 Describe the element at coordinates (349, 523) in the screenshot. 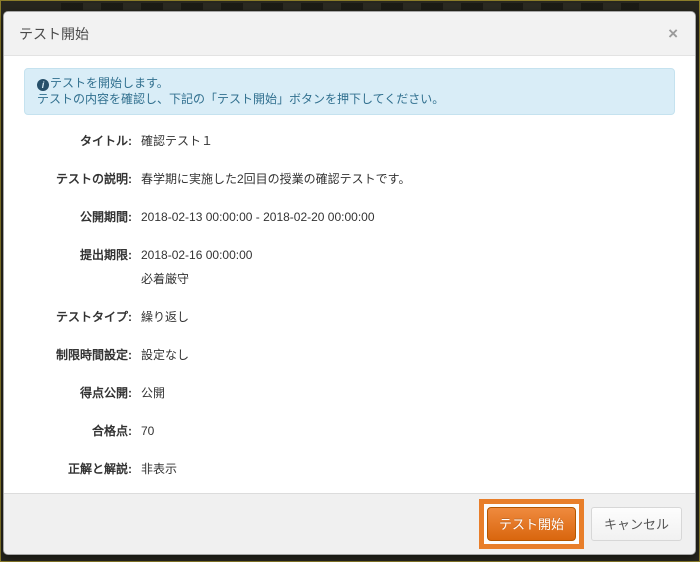

I see `dialog-footer: テスト開始 キャンセル` at that location.